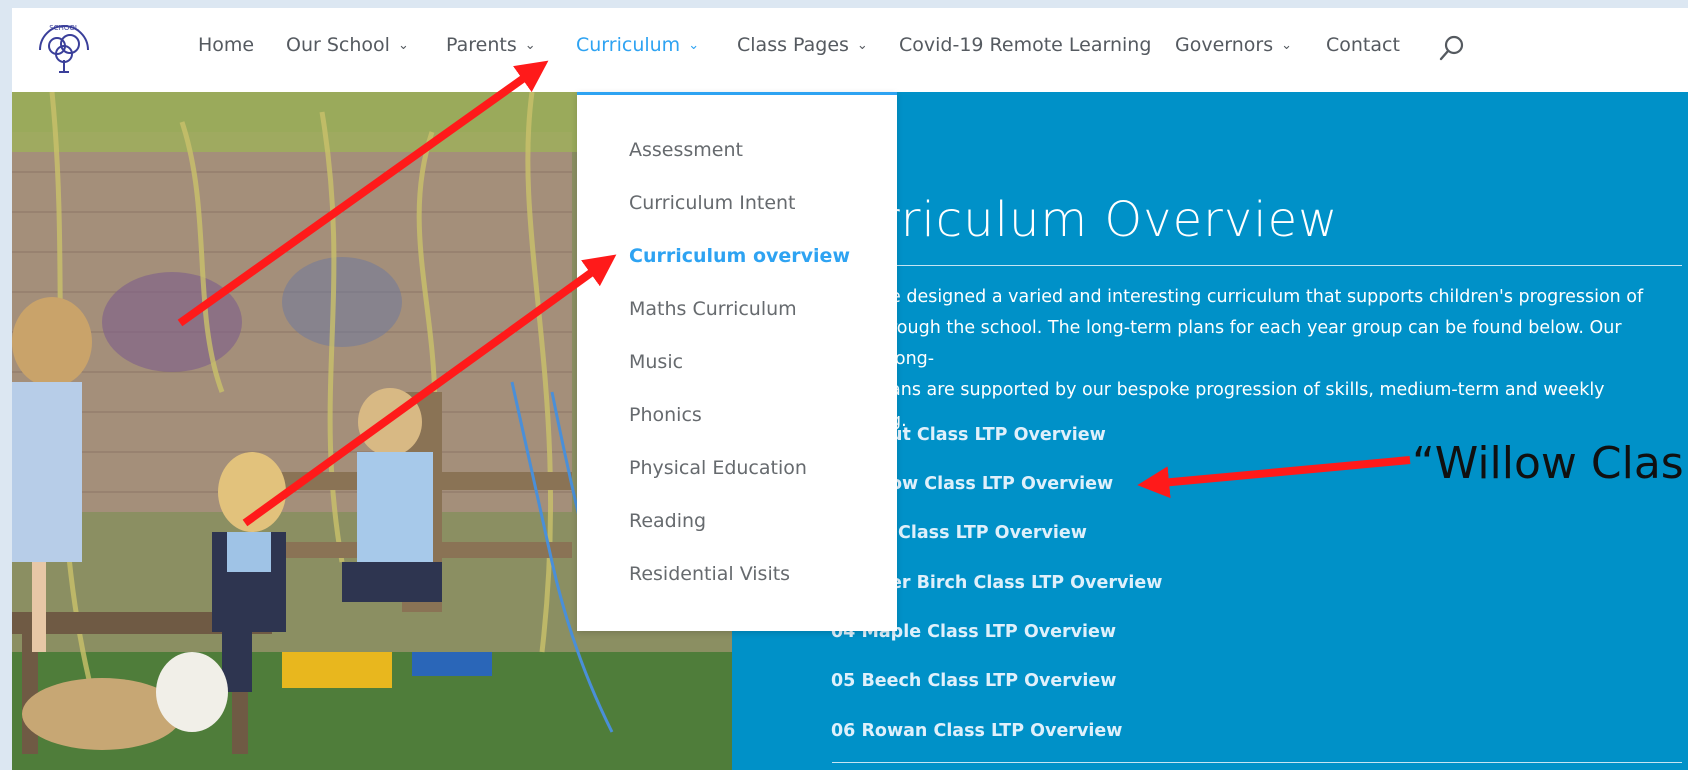  Describe the element at coordinates (628, 45) in the screenshot. I see `nav-curriculum-label: Curriculum` at that location.